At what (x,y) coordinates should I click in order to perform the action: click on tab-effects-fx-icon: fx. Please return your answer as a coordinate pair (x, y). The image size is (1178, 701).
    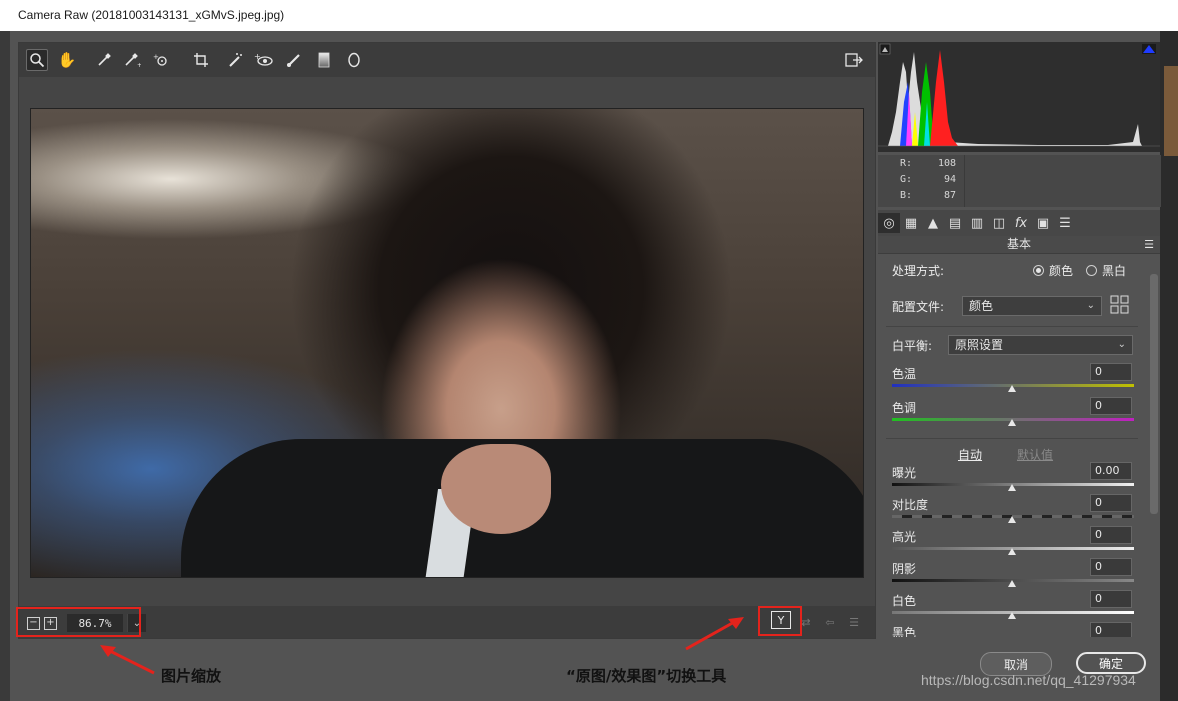
    Looking at the image, I should click on (1021, 223).